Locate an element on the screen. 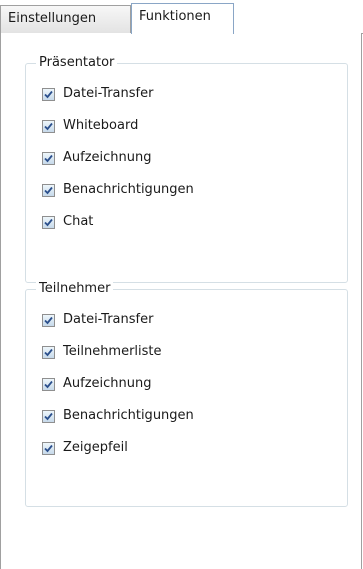 Image resolution: width=363 pixels, height=569 pixels. participants-recording-option: Aufzeichnung is located at coordinates (97, 384).